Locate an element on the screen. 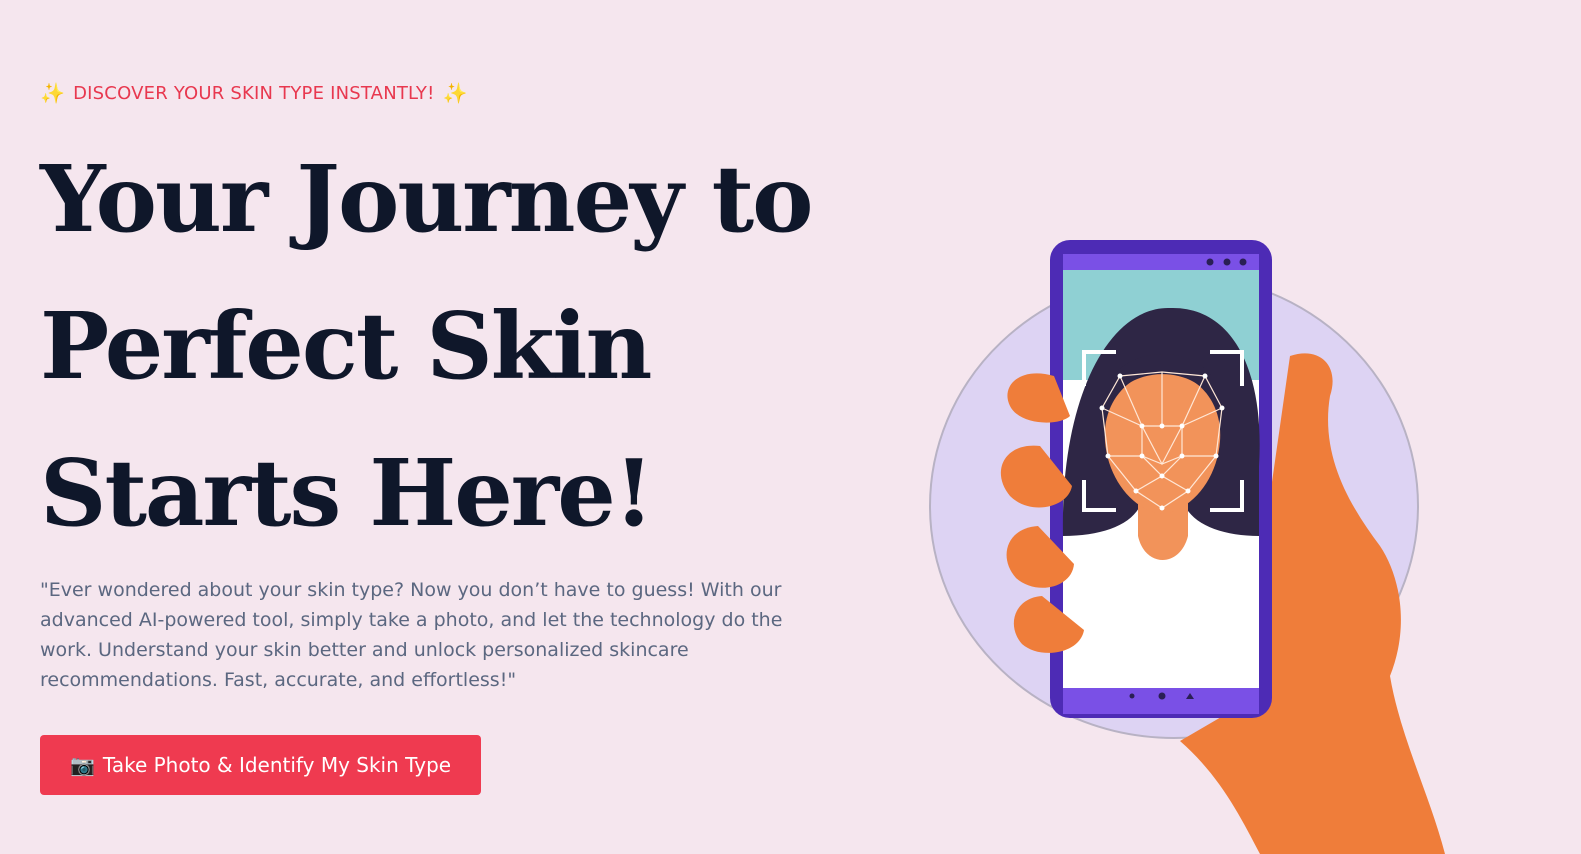  take-photo-button: 📷 Take Photo & Identify My Skin Type is located at coordinates (261, 765).